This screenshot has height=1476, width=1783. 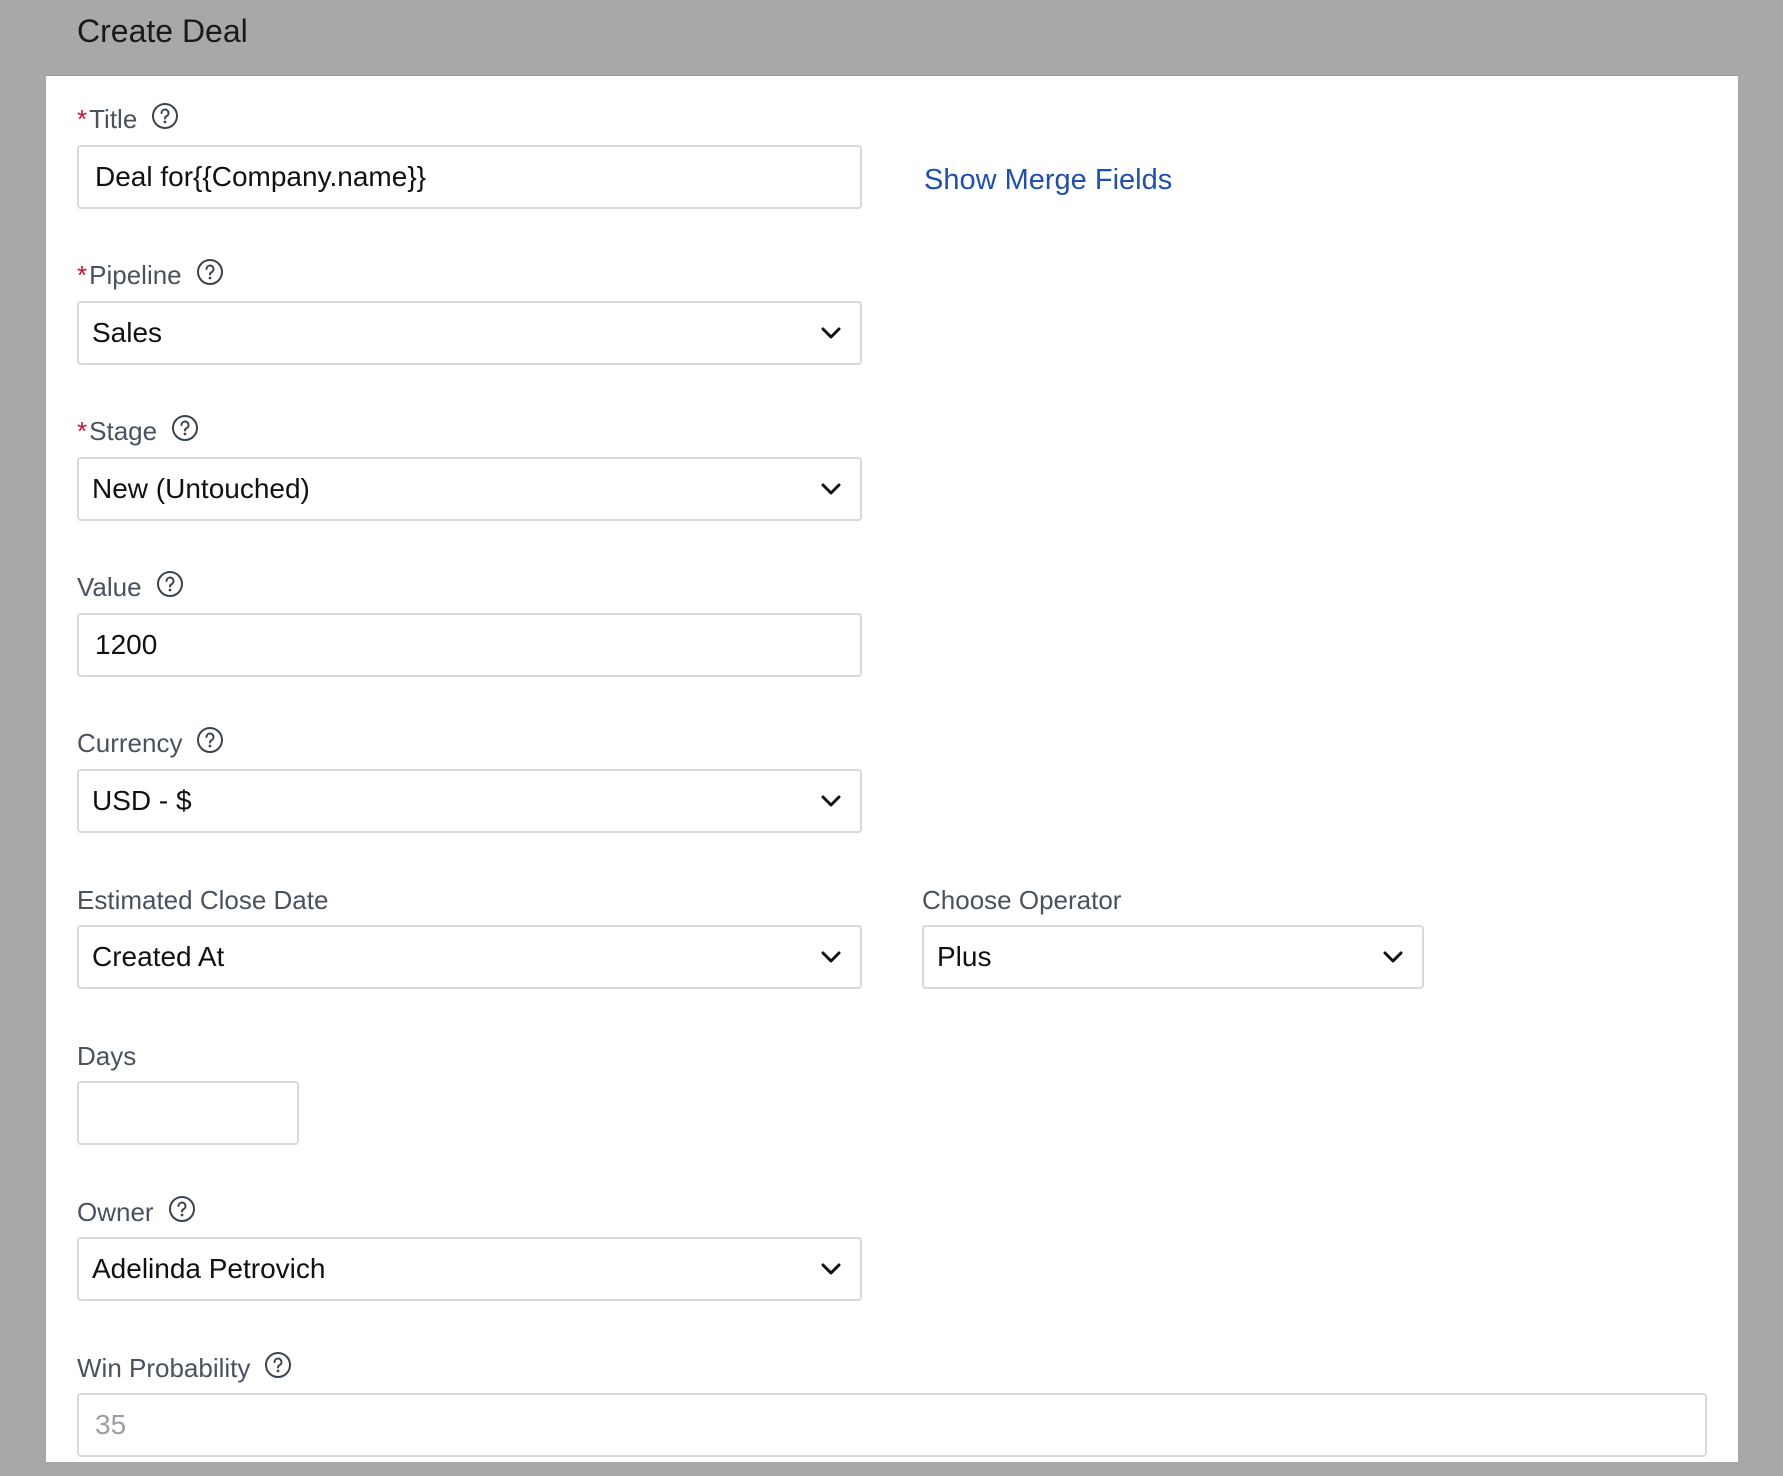 I want to click on win-probability-label: Win Probability, so click(x=184, y=1367).